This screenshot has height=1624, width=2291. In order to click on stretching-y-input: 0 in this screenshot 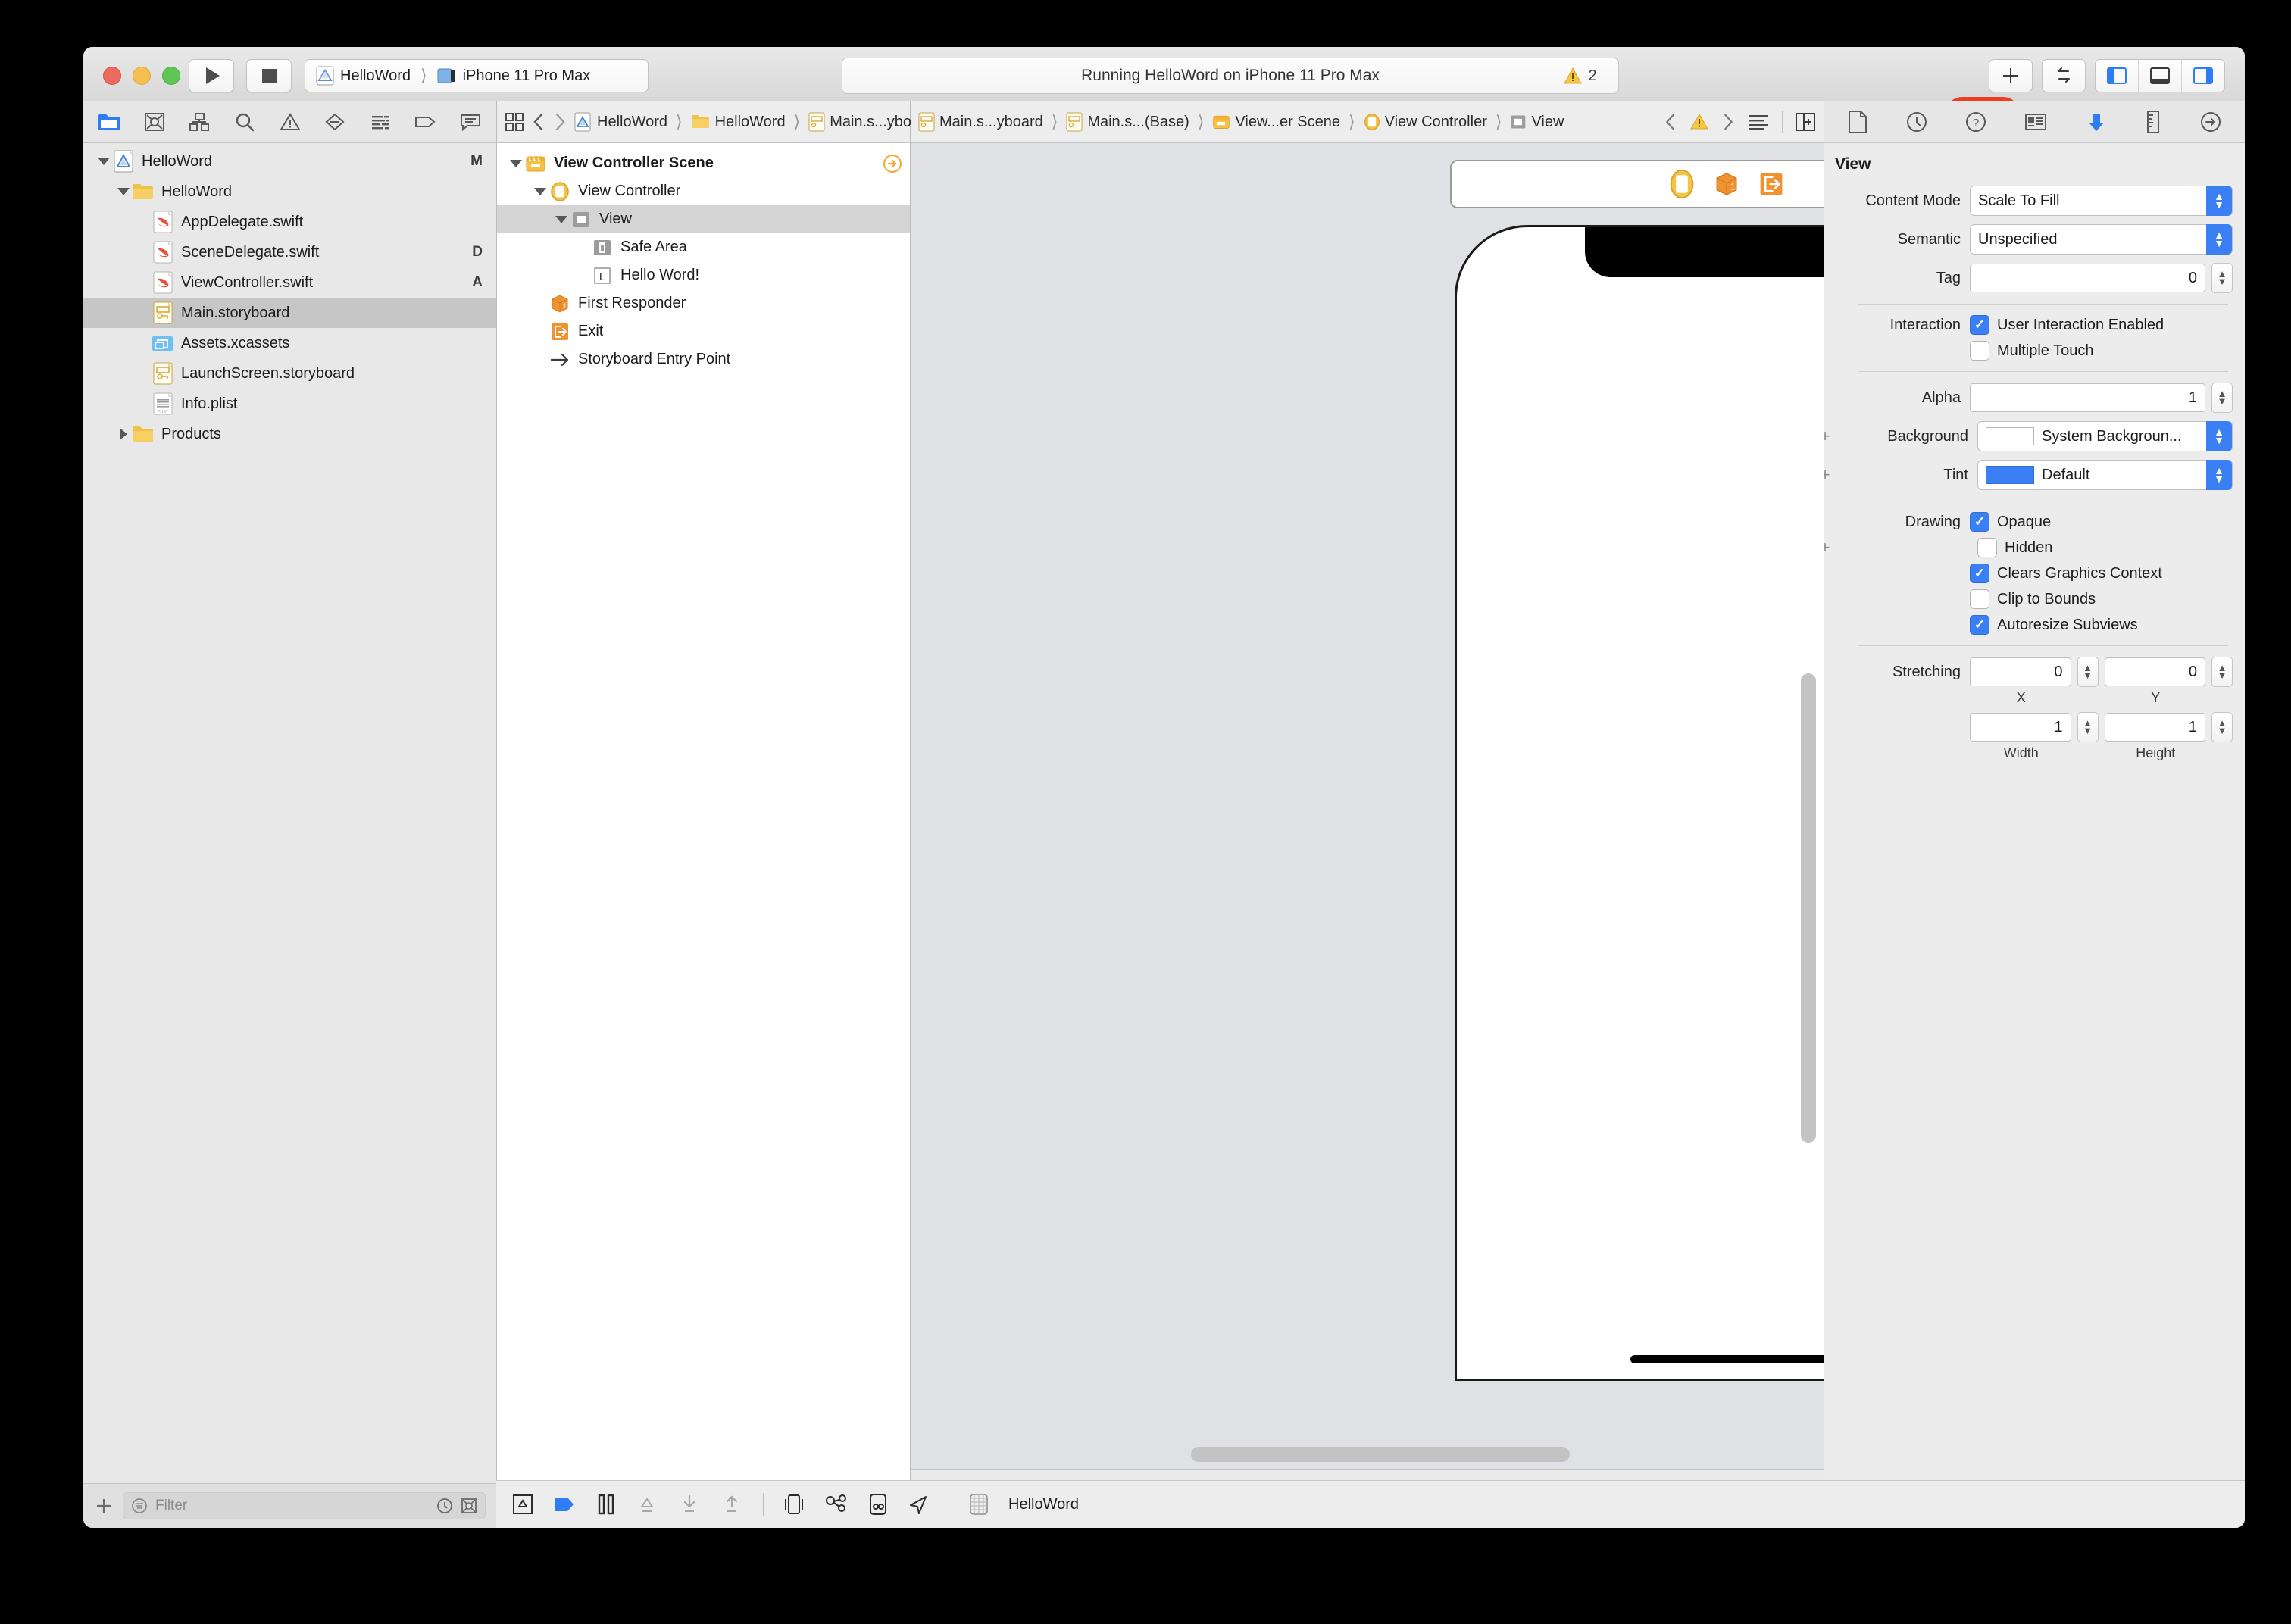, I will do `click(2155, 671)`.